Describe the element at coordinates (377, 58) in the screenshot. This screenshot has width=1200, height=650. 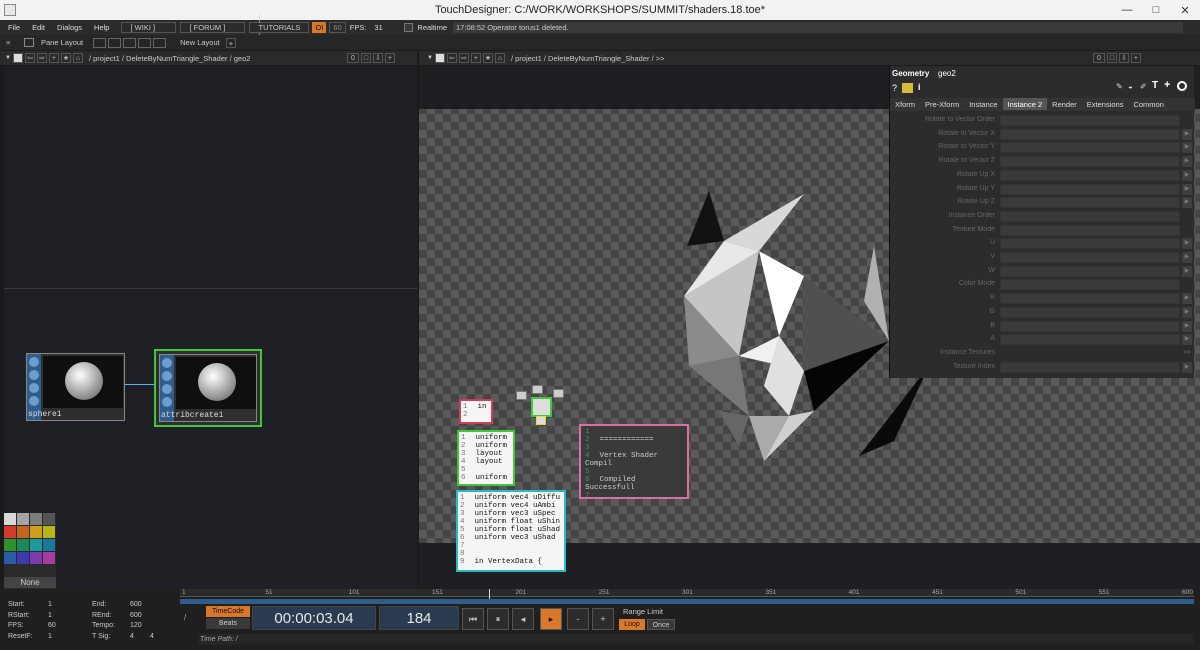
I see `pane-down-icon: ⇩` at that location.